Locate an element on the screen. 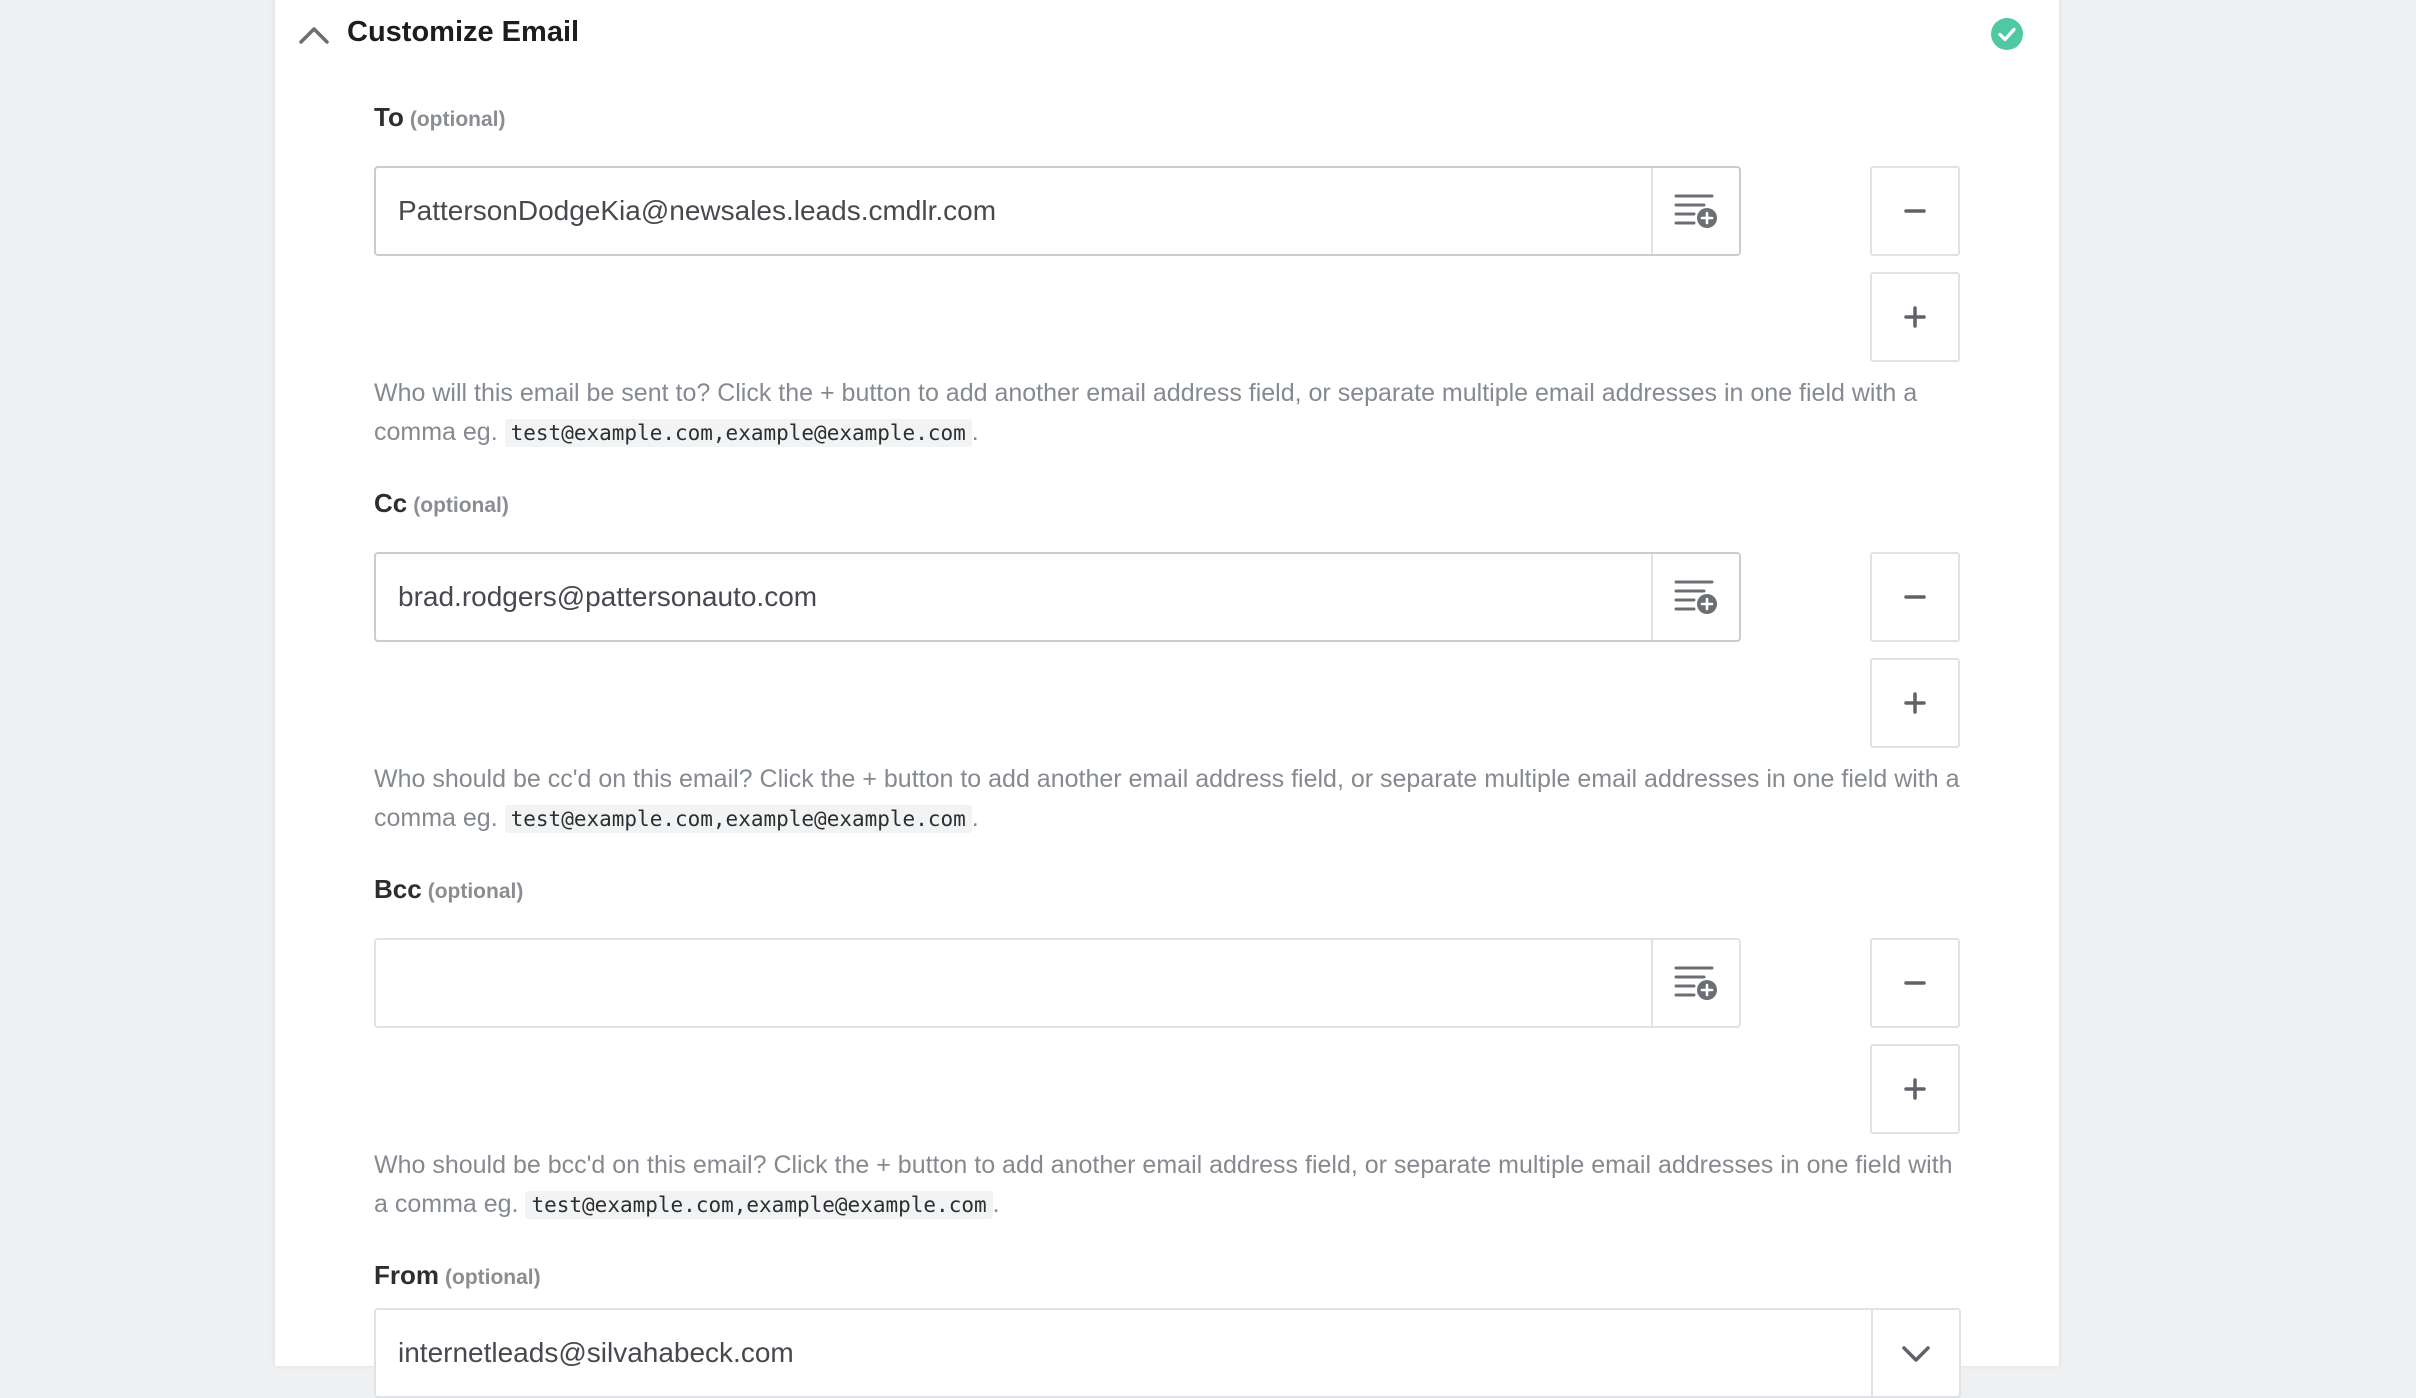 Image resolution: width=2416 pixels, height=1398 pixels. cc-field is located at coordinates (1057, 597).